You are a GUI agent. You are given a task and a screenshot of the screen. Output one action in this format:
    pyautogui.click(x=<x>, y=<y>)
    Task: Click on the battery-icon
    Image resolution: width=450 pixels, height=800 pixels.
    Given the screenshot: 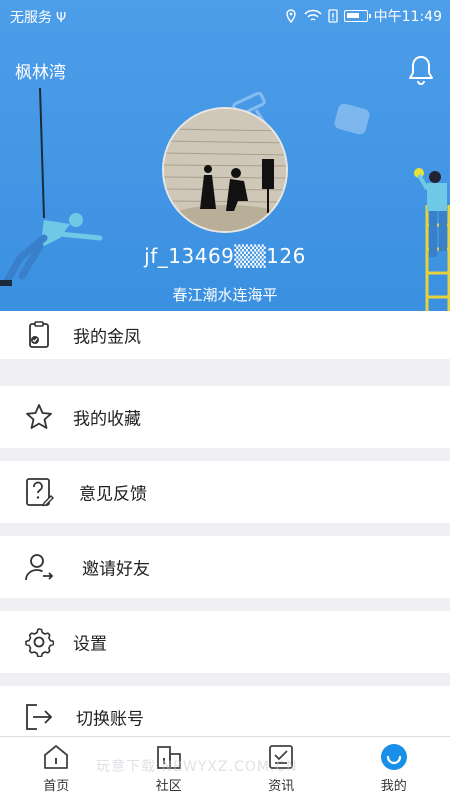 What is the action you would take?
    pyautogui.click(x=357, y=16)
    